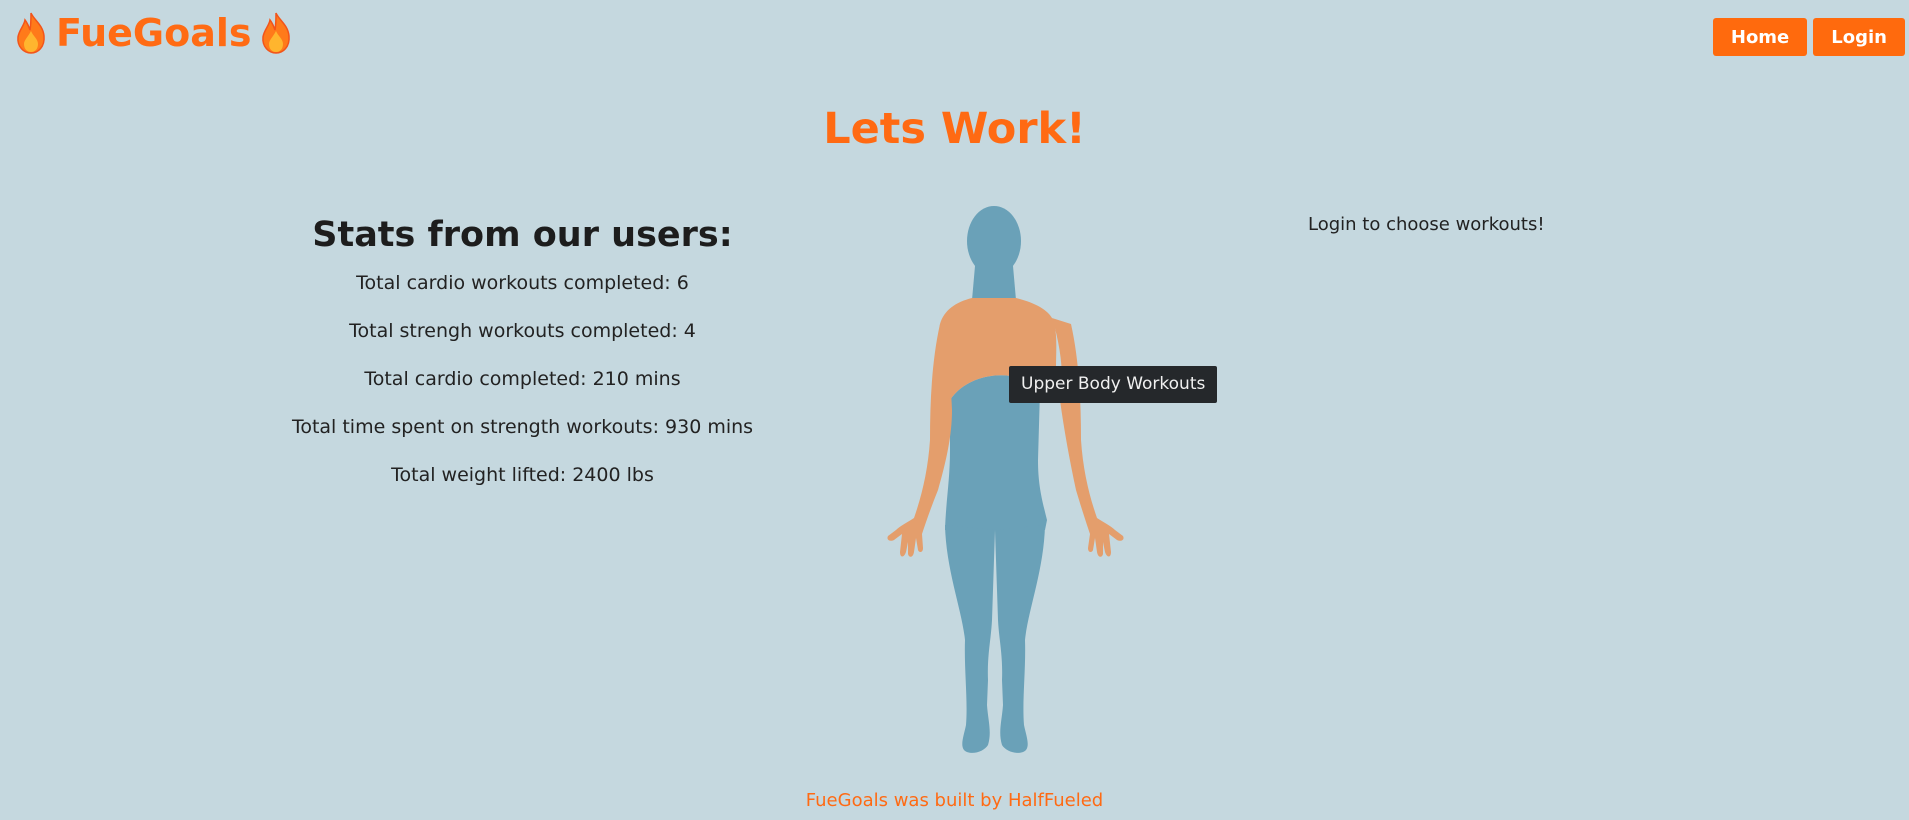  I want to click on home-button: Home, so click(1760, 37).